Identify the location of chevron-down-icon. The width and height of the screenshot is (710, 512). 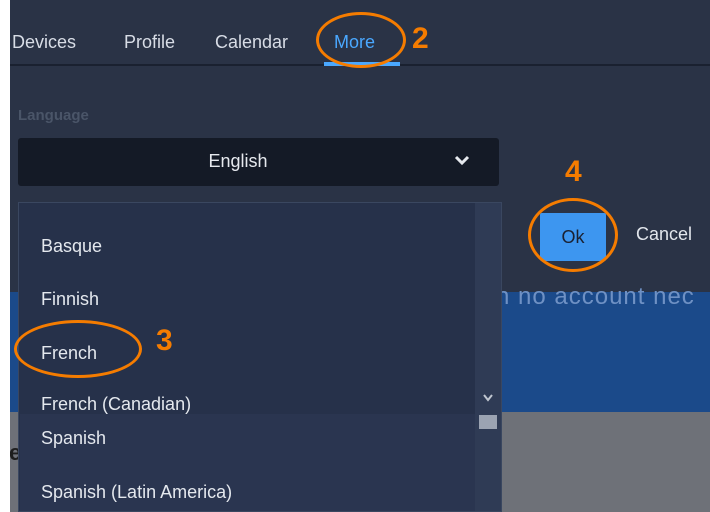
(462, 160).